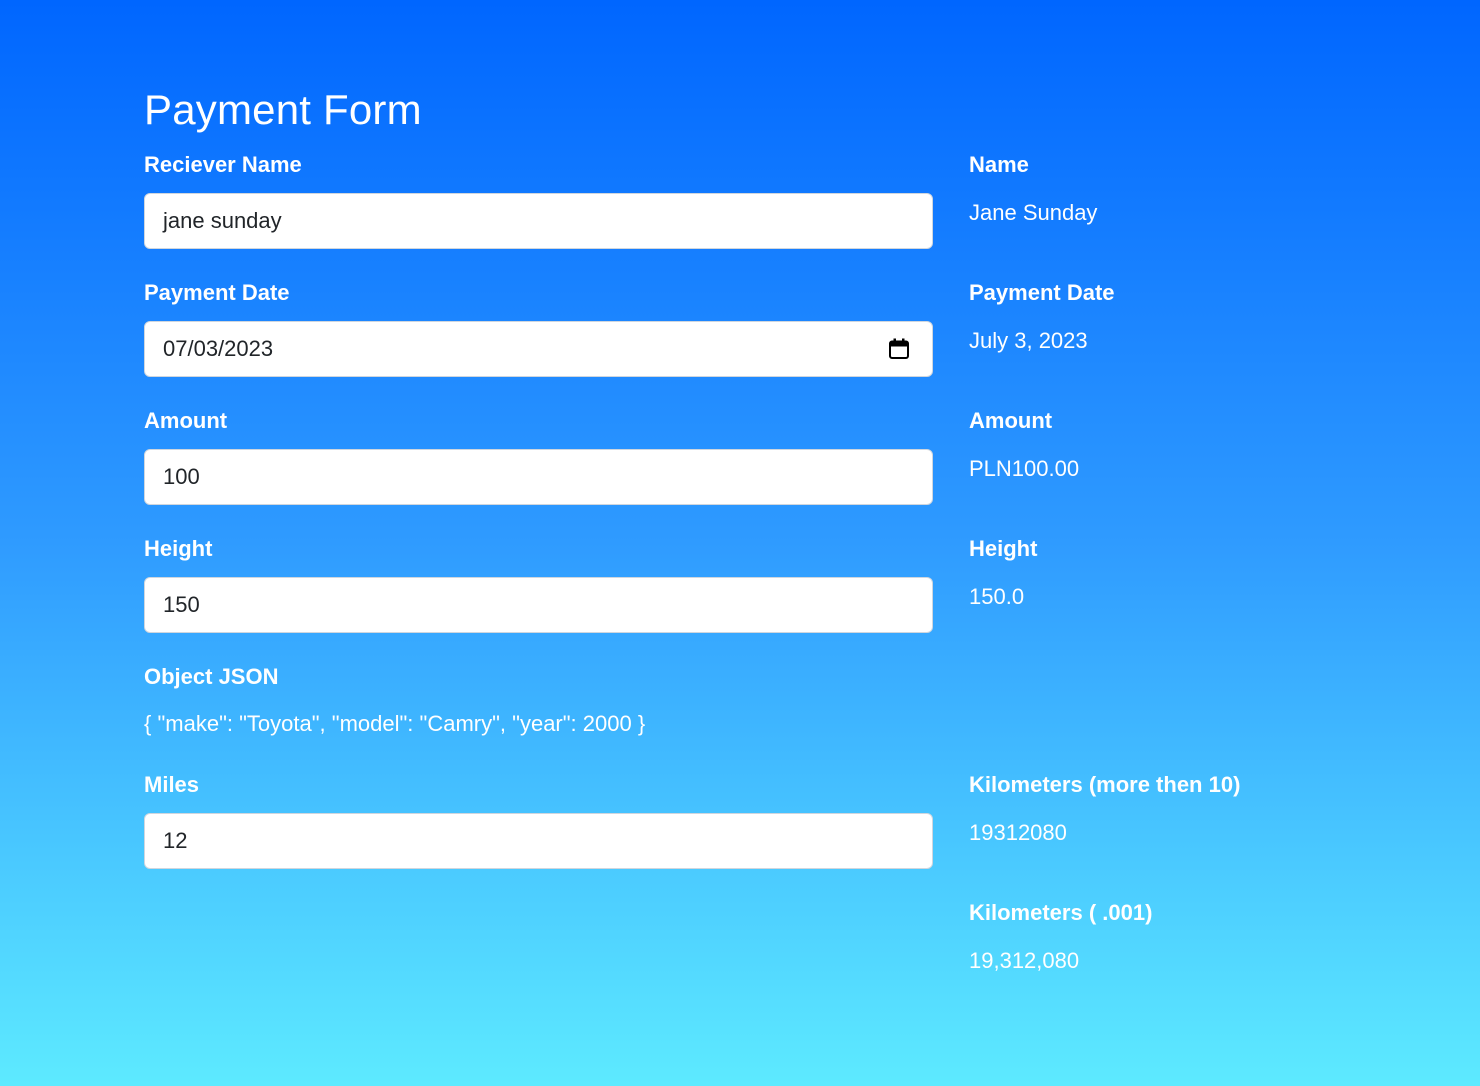  I want to click on miles-value: 12, so click(175, 840).